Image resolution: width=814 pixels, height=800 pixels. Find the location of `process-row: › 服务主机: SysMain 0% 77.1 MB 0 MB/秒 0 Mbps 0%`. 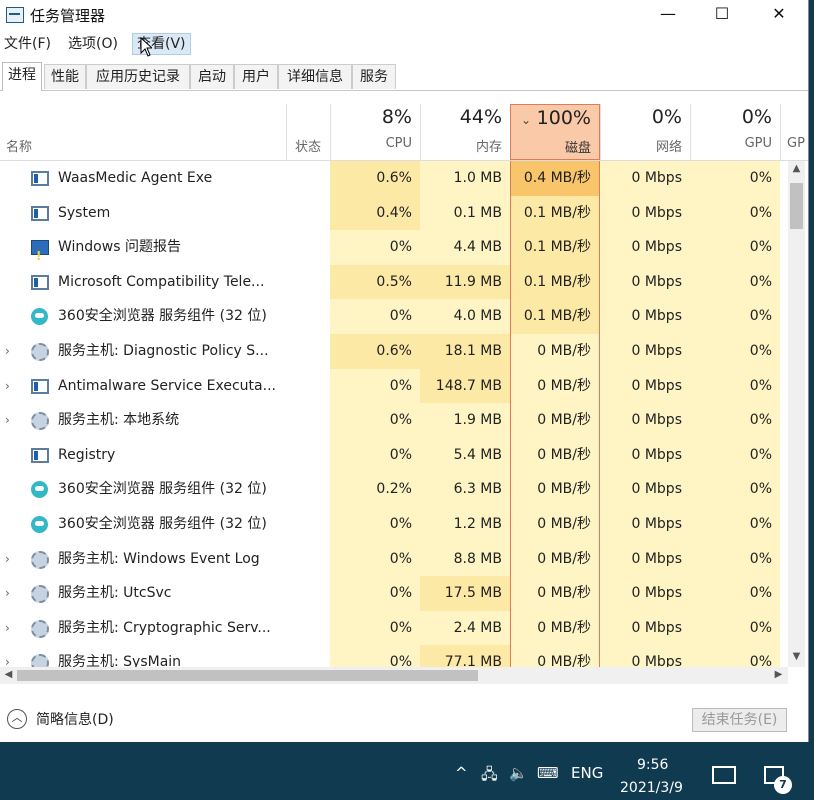

process-row: › 服务主机: SysMain 0% 77.1 MB 0 MB/秒 0 Mbps 0% is located at coordinates (392, 656).